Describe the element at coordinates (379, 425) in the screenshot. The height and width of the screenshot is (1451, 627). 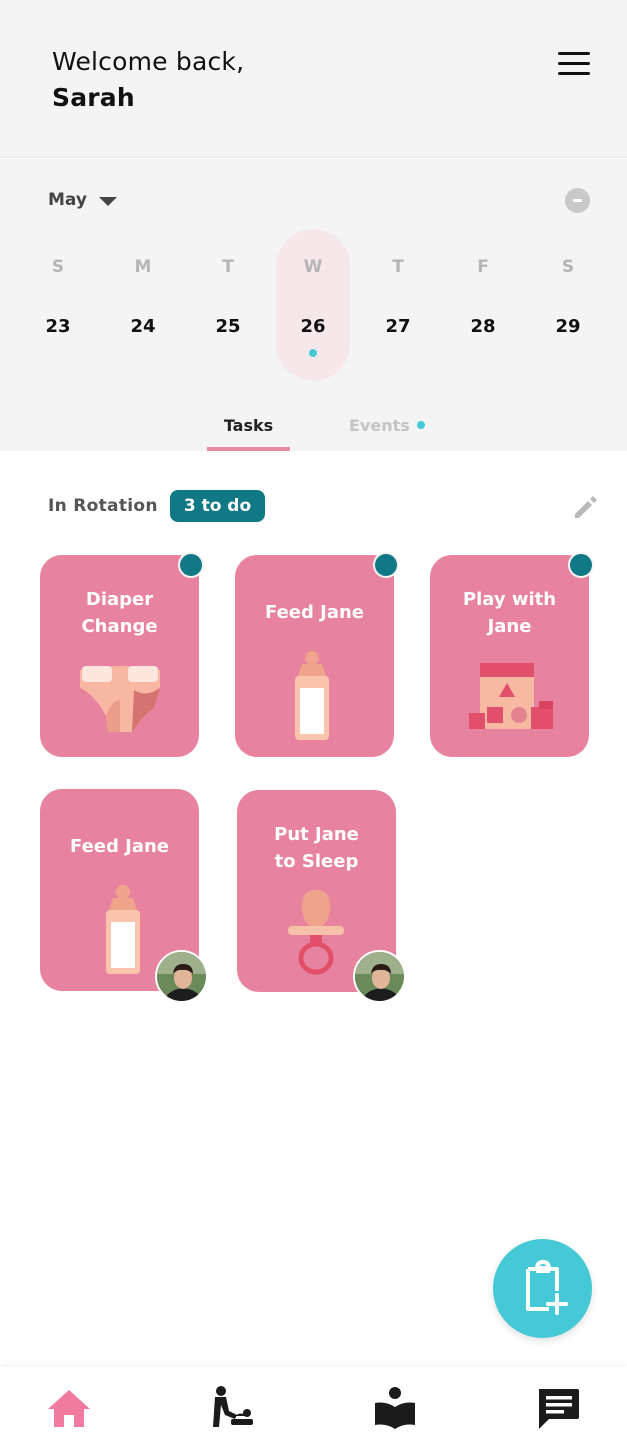
I see `tab-label: Events` at that location.